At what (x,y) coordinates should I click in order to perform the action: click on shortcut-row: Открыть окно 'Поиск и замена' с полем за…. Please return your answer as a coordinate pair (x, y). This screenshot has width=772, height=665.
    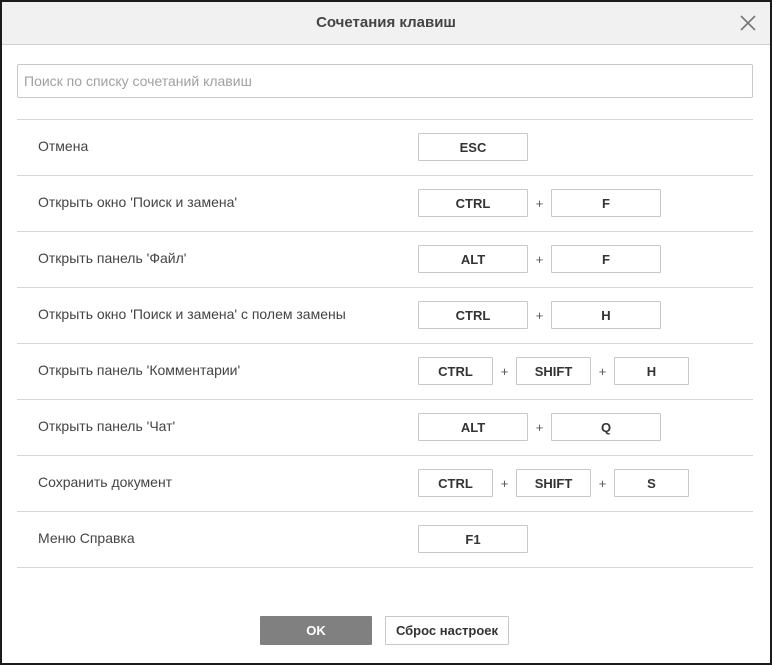
    Looking at the image, I should click on (385, 316).